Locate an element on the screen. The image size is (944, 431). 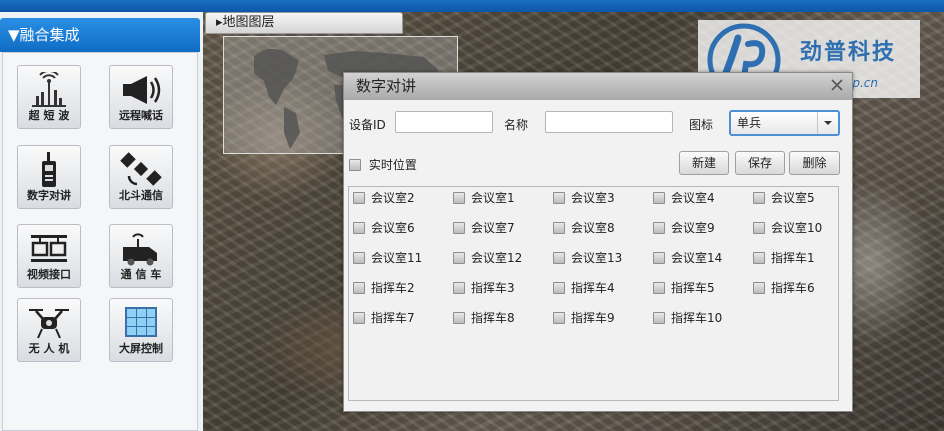
tool-comm-vehicle: 通 信 车 is located at coordinates (141, 256).